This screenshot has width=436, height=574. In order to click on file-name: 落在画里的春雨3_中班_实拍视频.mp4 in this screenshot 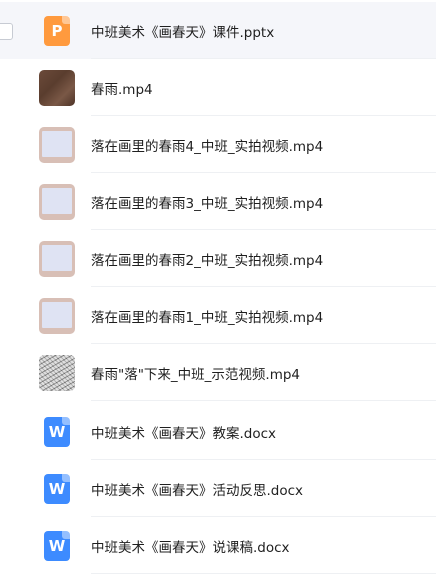, I will do `click(207, 202)`.